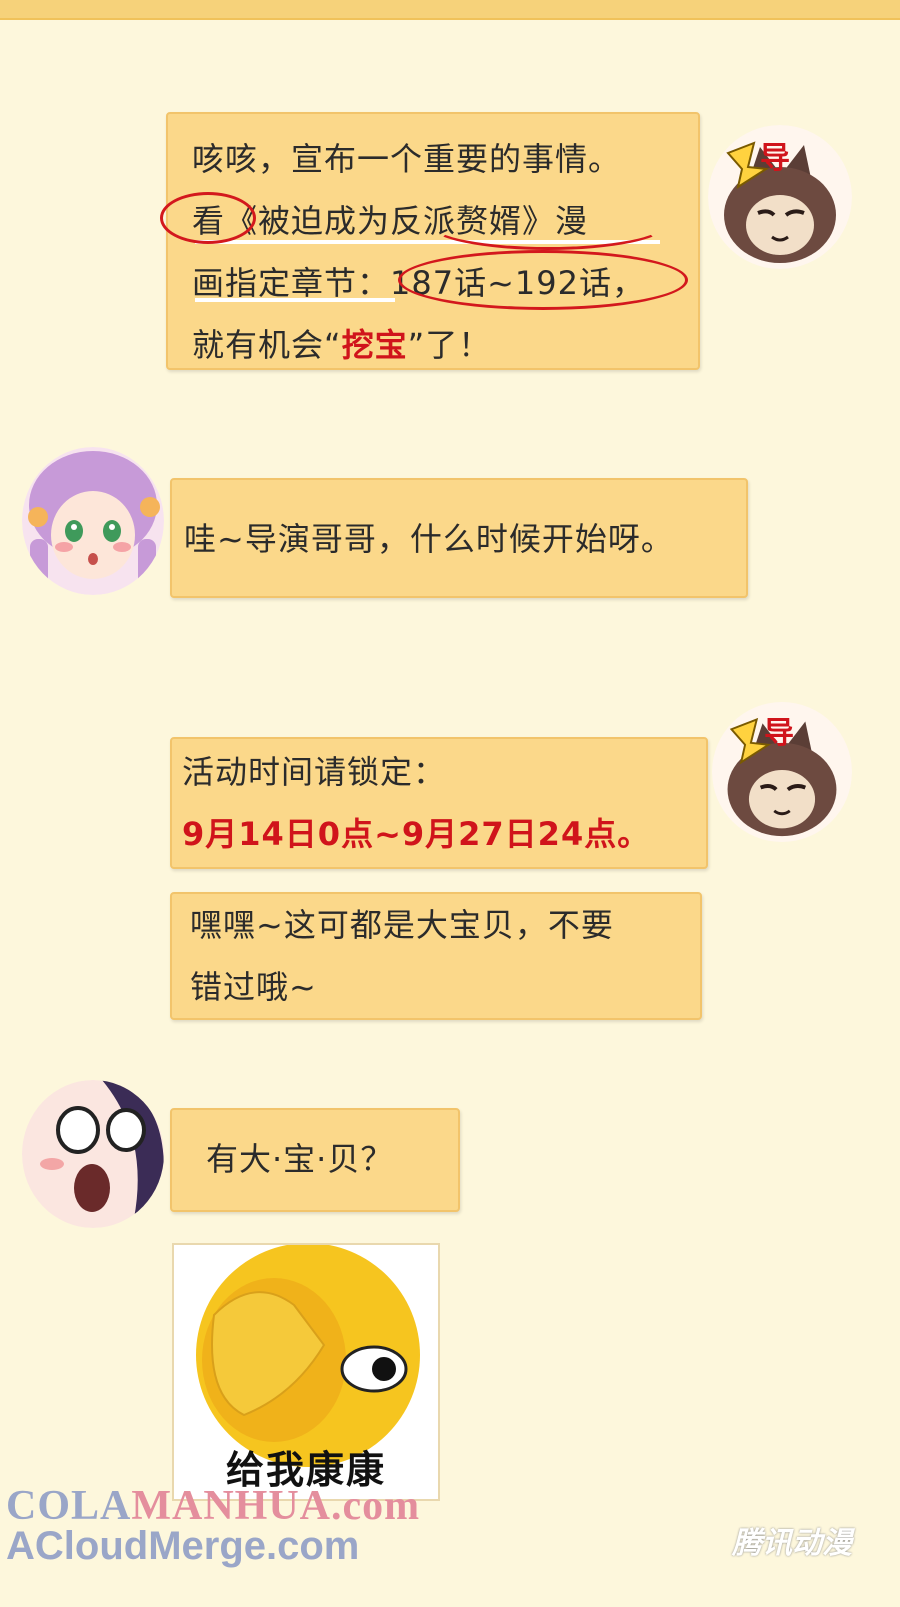  What do you see at coordinates (374, 345) in the screenshot?
I see `message-text: 挖宝` at bounding box center [374, 345].